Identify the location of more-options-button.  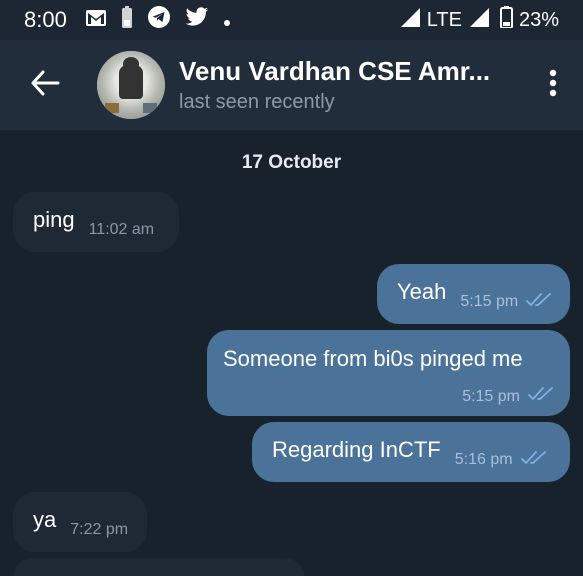
(553, 85).